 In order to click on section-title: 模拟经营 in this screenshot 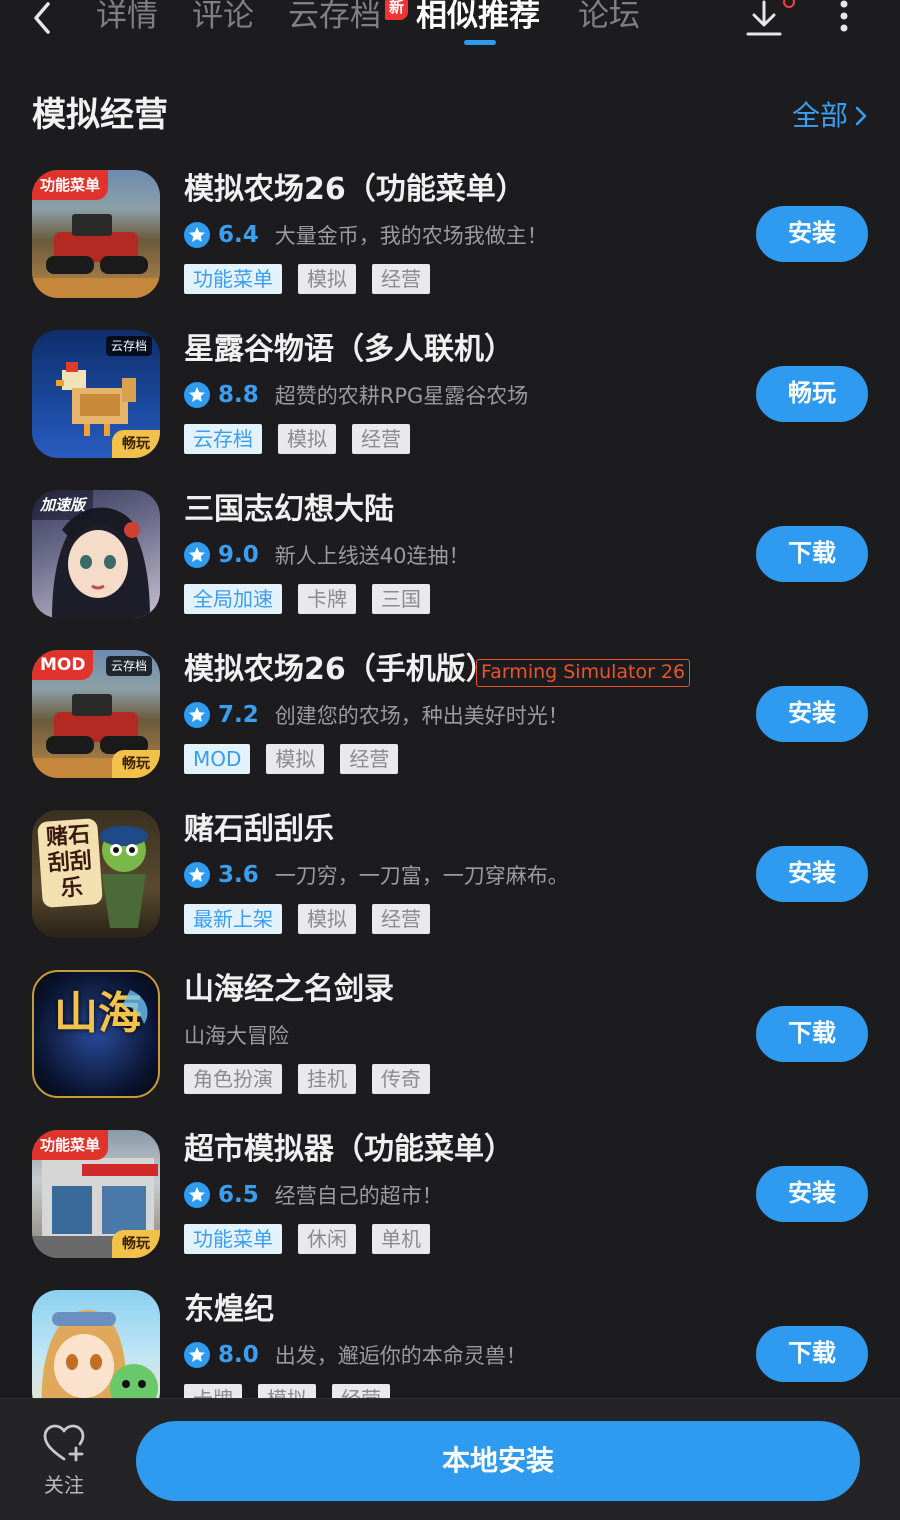, I will do `click(100, 115)`.